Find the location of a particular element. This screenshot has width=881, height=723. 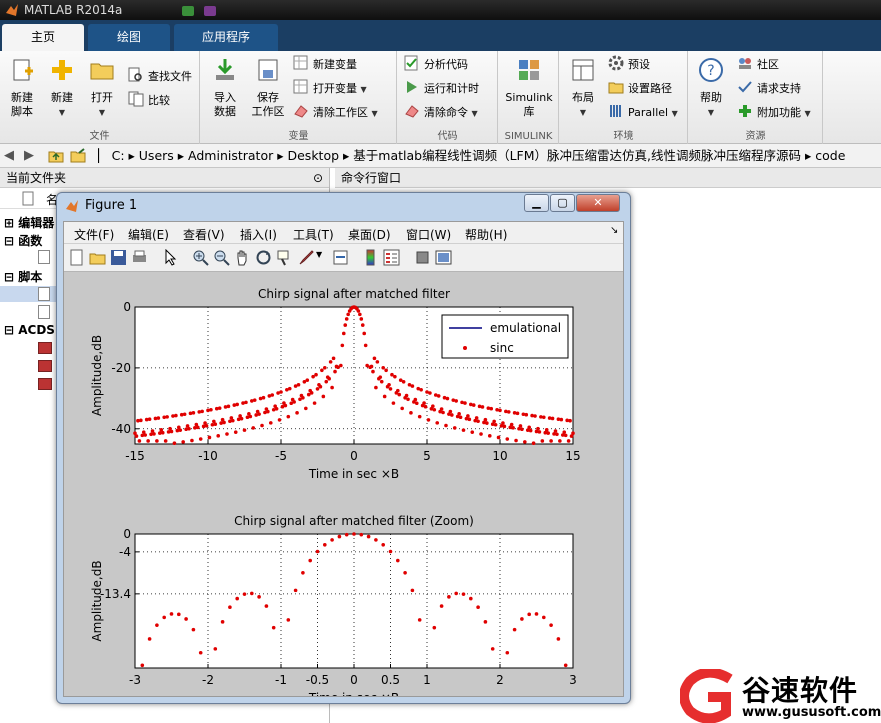

brush-icon is located at coordinates (305, 257).